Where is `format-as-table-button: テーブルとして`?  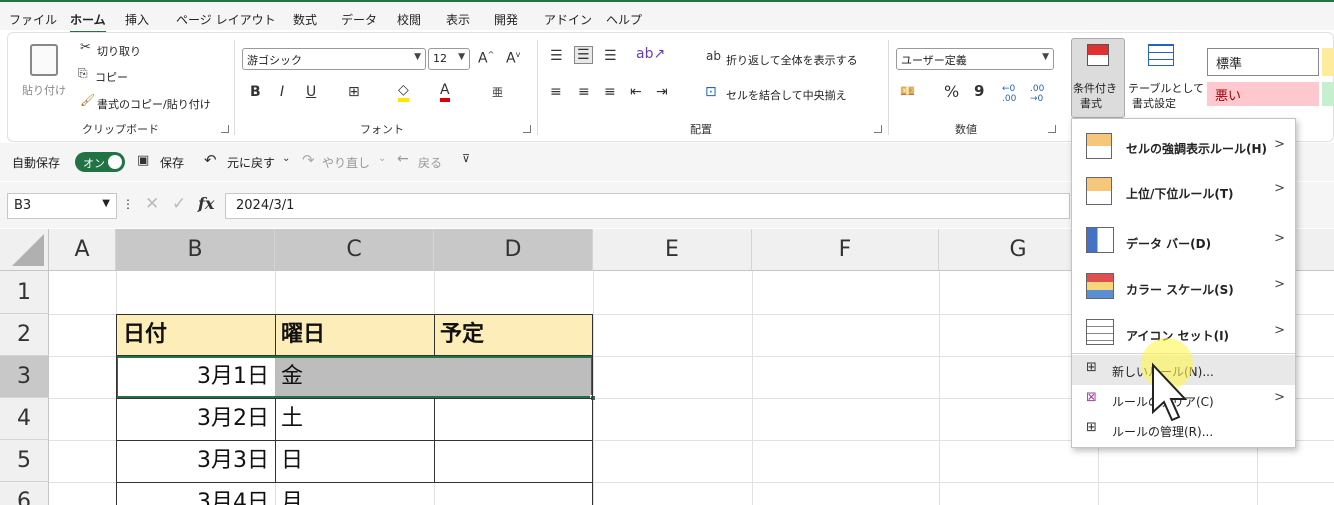
format-as-table-button: テーブルとして is located at coordinates (1166, 88).